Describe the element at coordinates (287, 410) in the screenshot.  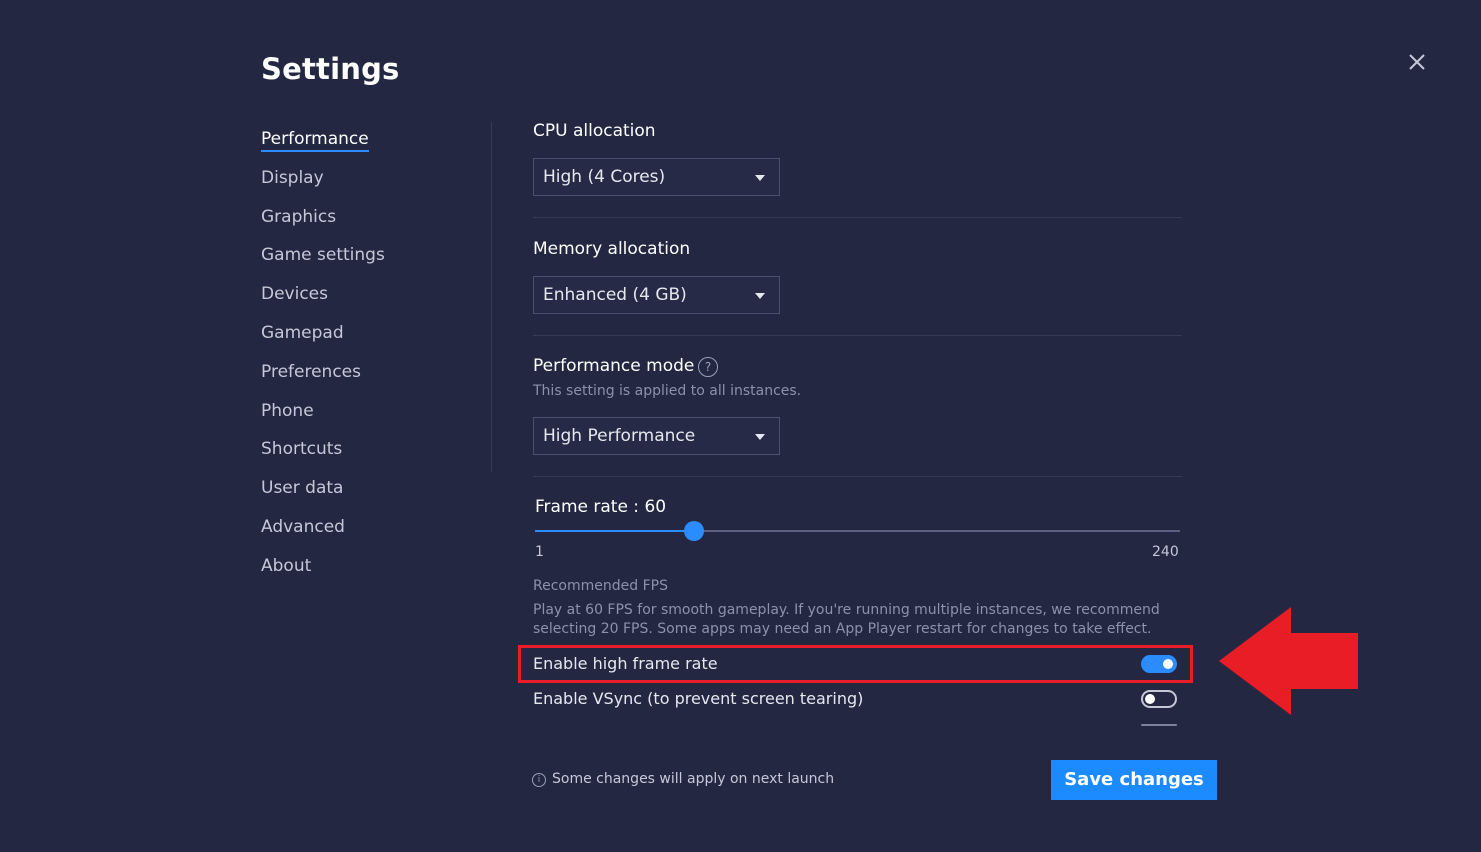
I see `nav-item-label: Phone` at that location.